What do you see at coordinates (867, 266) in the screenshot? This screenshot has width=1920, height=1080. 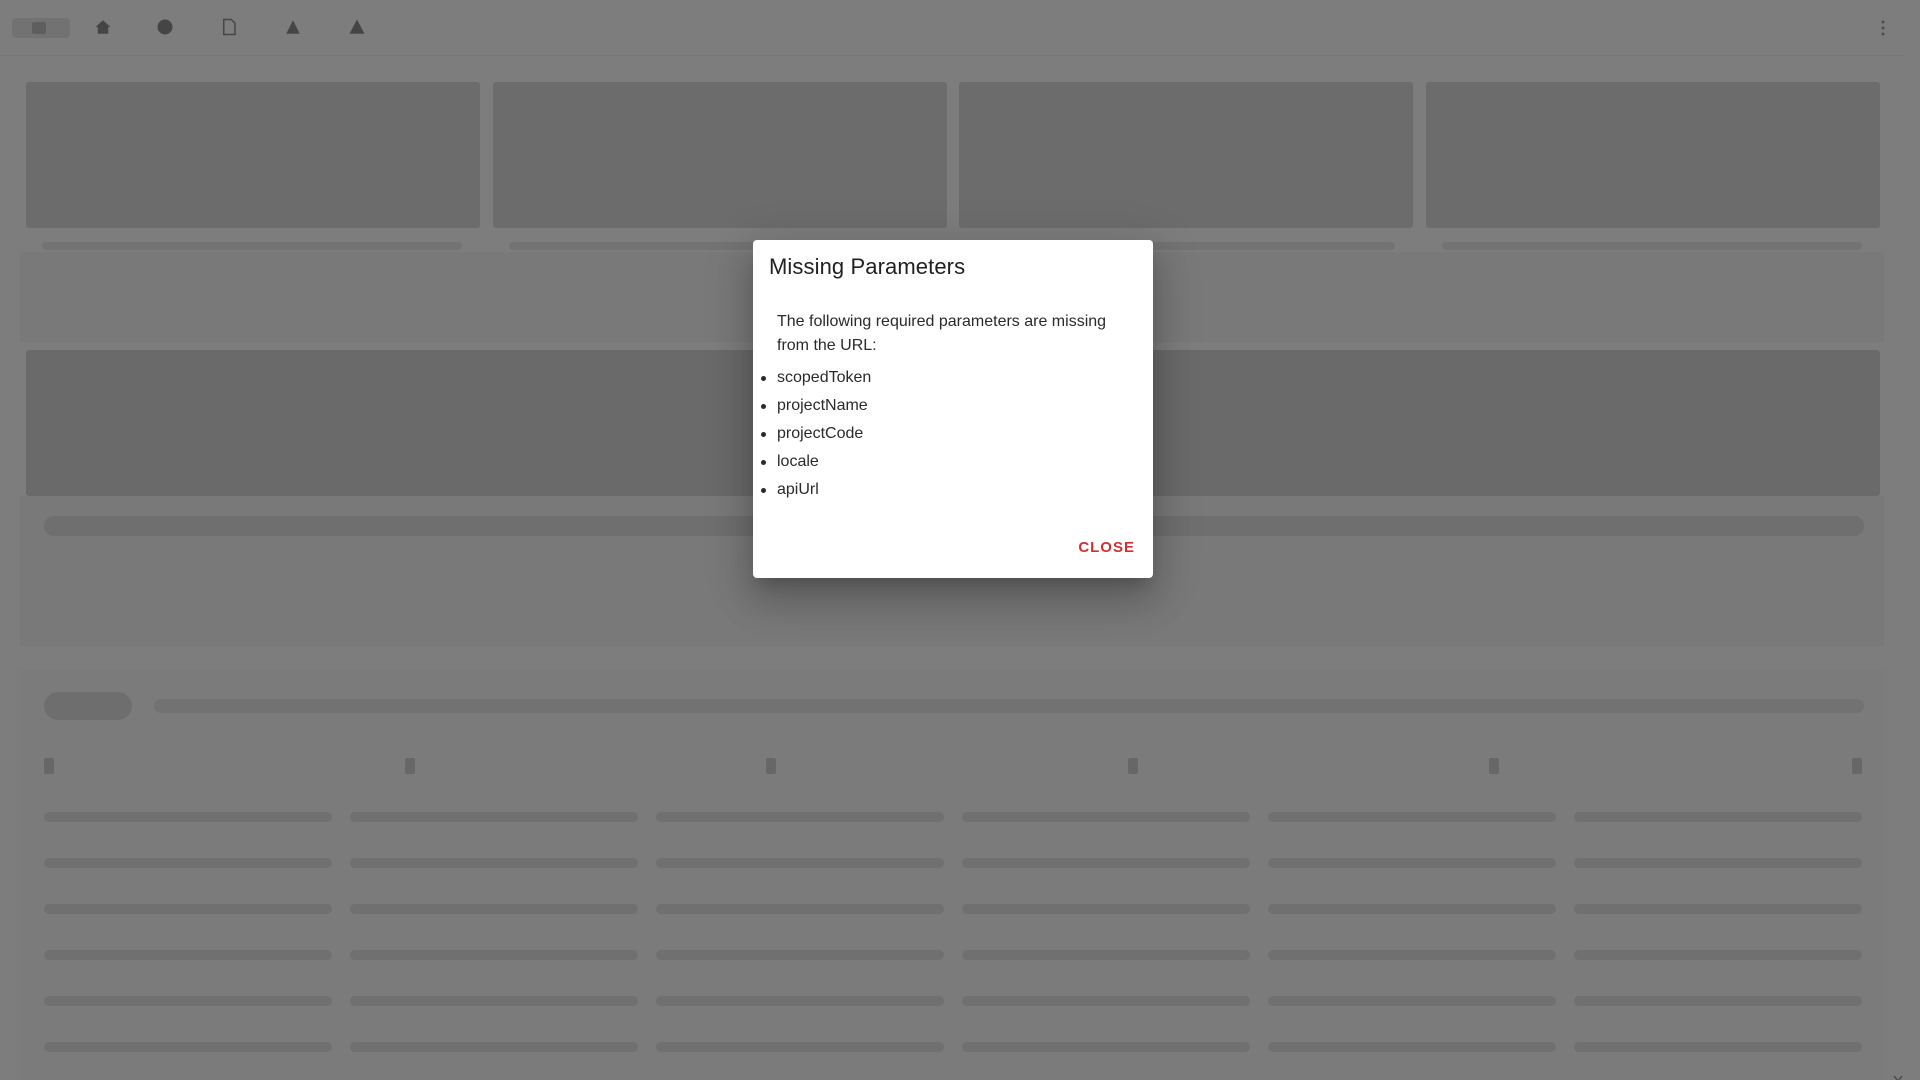 I see `dialog-title: Missing Parameters` at bounding box center [867, 266].